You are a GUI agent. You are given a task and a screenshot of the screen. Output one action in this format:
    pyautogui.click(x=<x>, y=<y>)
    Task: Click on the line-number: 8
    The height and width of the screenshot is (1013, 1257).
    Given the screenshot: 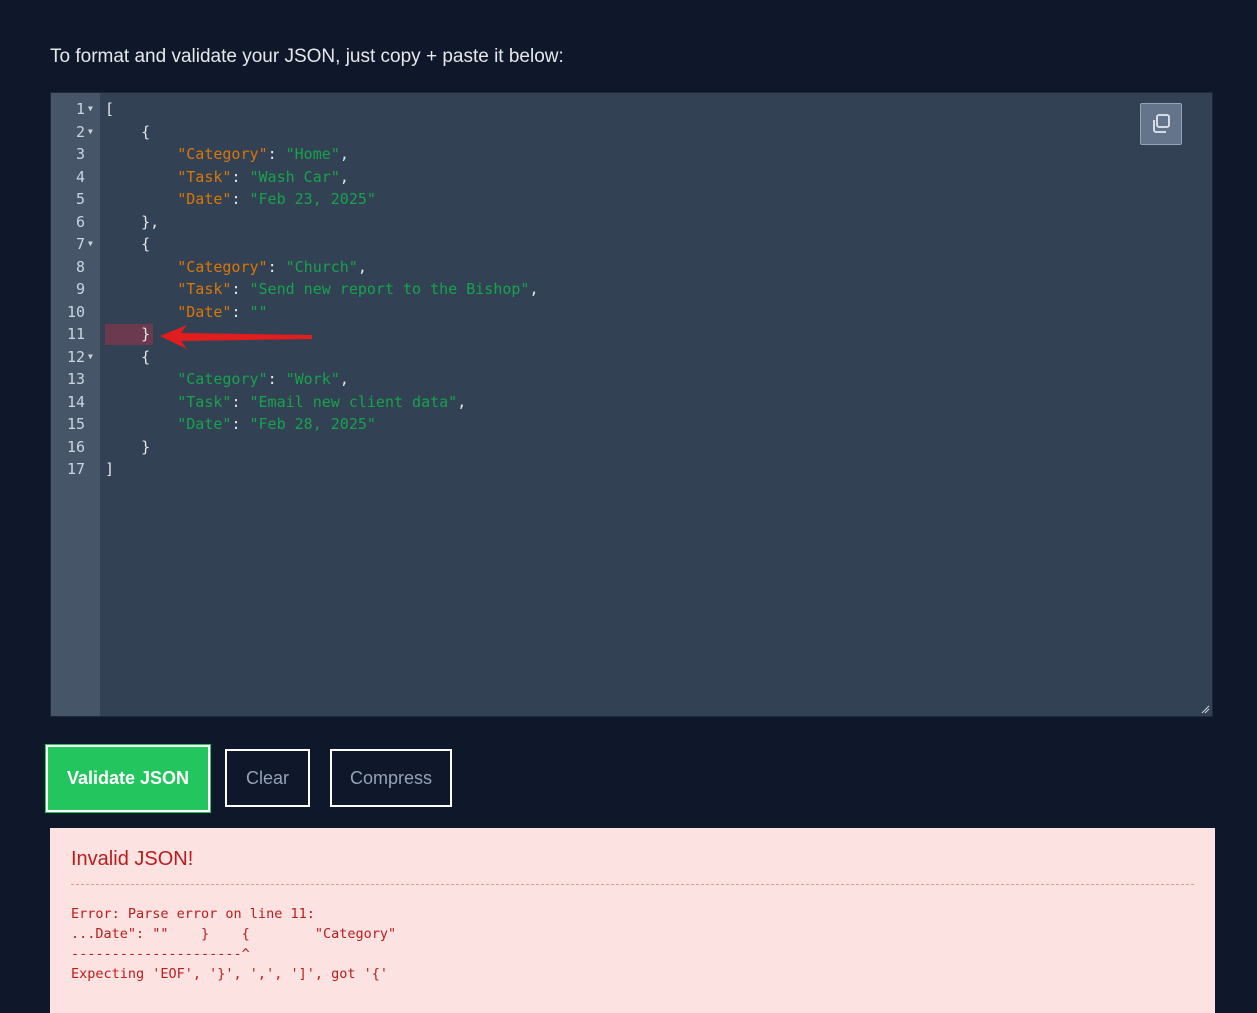 What is the action you would take?
    pyautogui.click(x=80, y=266)
    